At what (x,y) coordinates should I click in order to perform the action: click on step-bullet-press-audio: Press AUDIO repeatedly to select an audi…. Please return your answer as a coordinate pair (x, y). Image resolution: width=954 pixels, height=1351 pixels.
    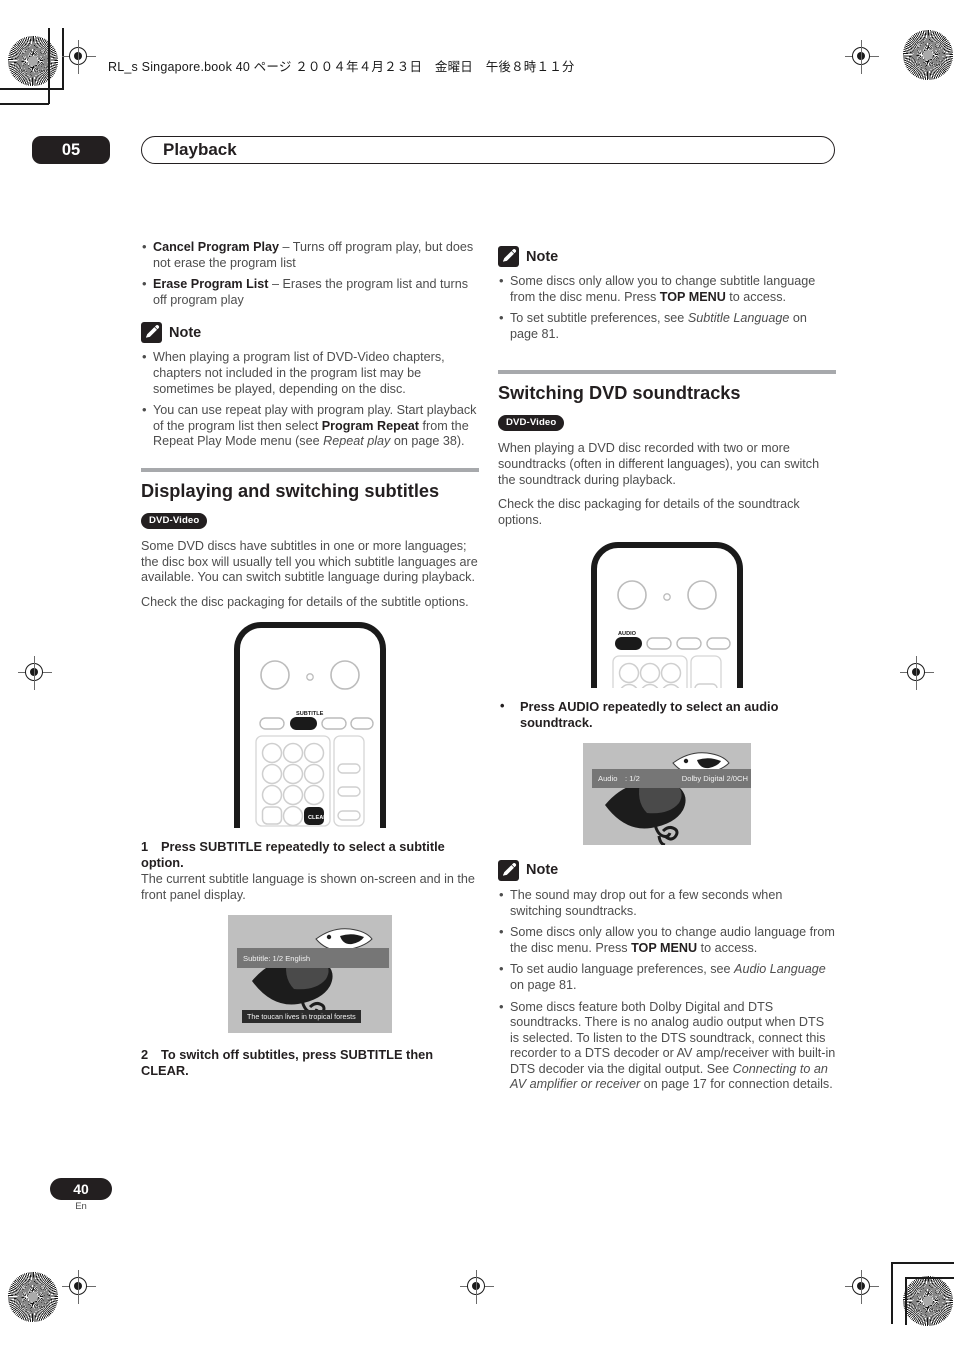
    Looking at the image, I should click on (667, 714).